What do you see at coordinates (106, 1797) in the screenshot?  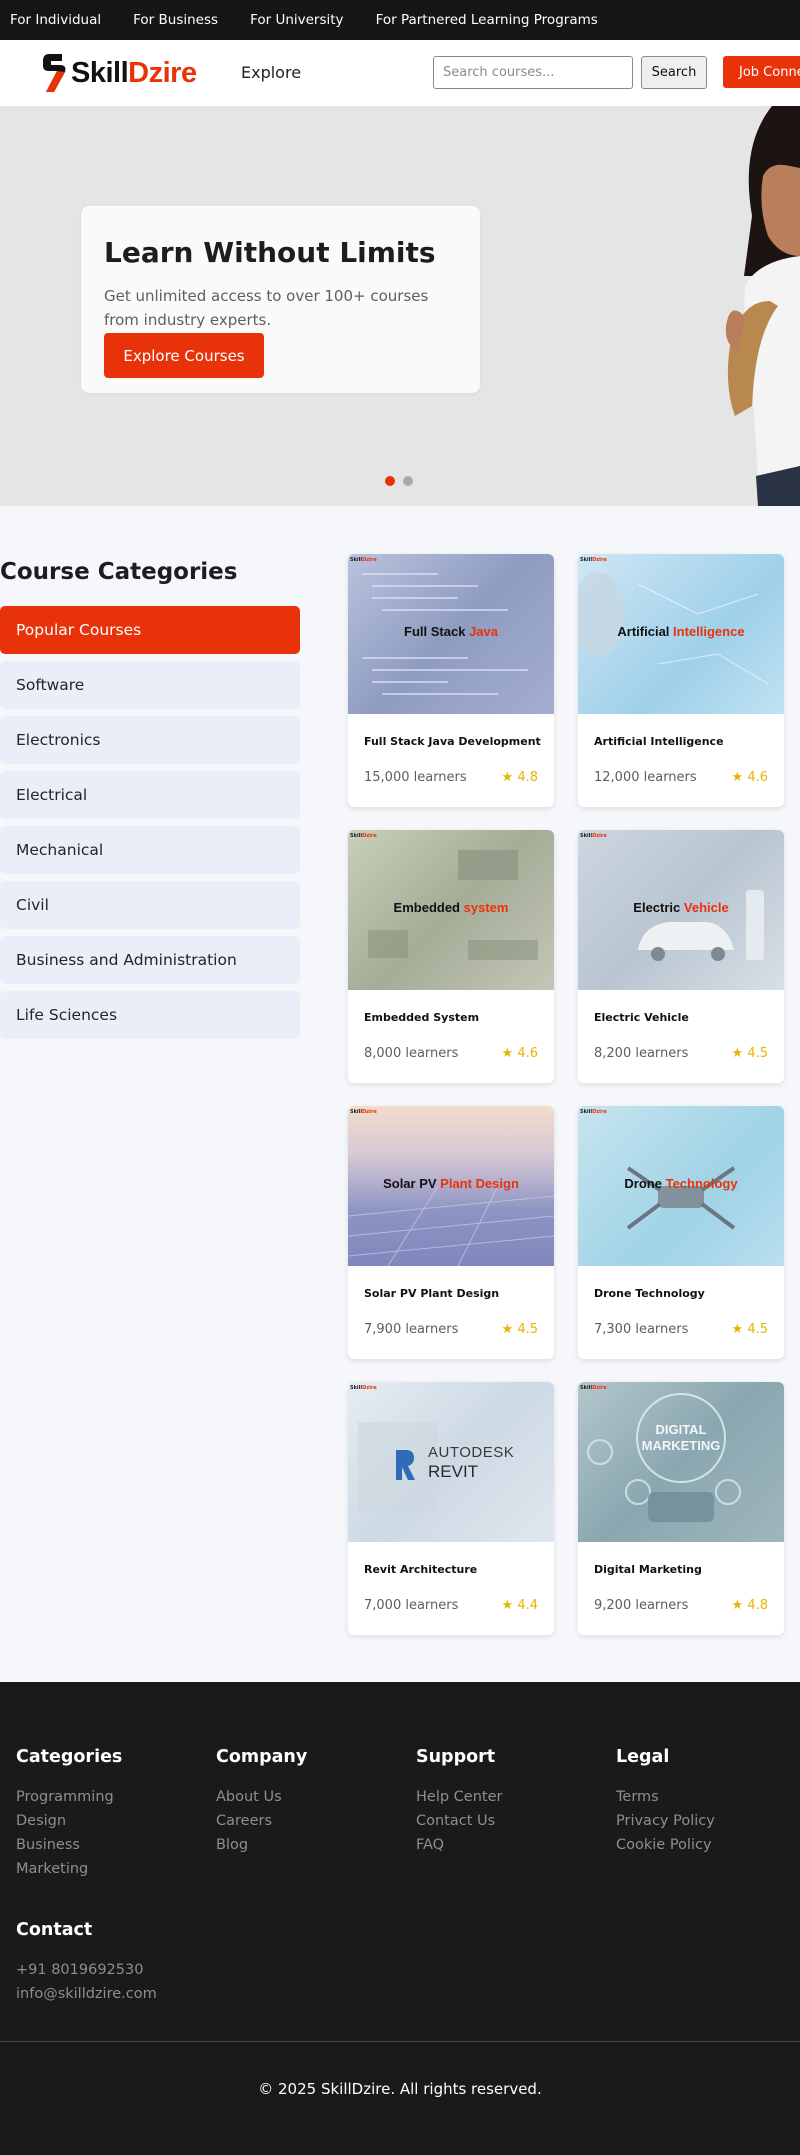 I see `footer-link-programming: Programming` at bounding box center [106, 1797].